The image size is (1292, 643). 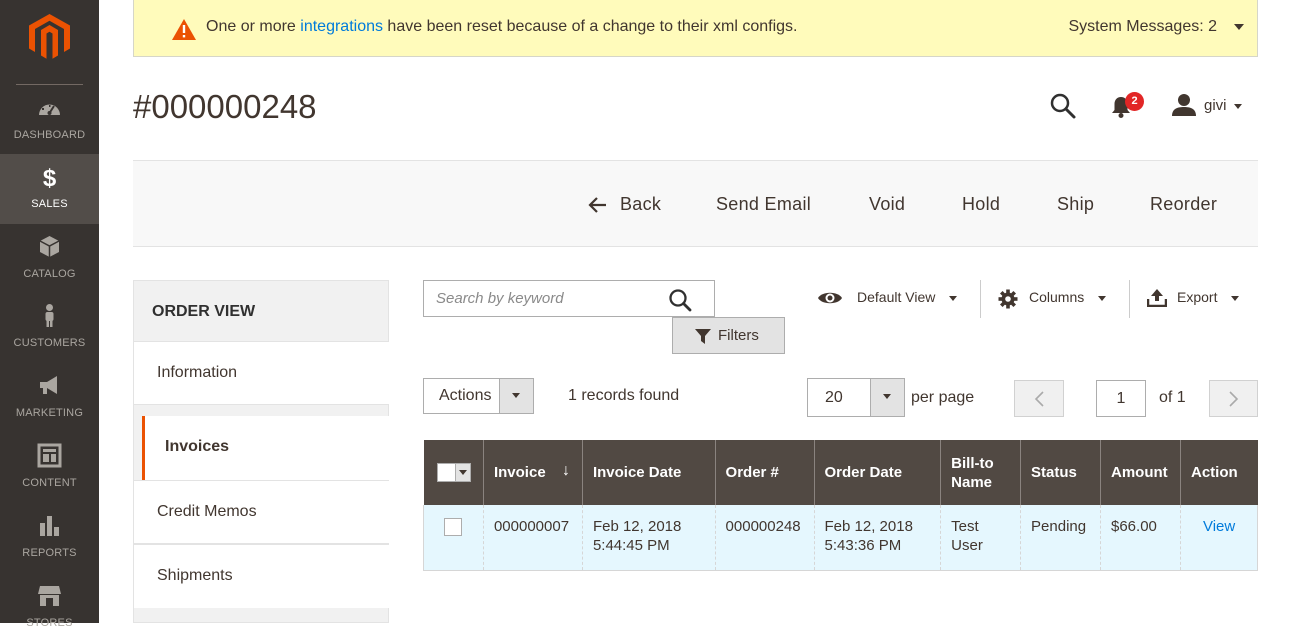 I want to click on mass-select-header, so click(x=453, y=472).